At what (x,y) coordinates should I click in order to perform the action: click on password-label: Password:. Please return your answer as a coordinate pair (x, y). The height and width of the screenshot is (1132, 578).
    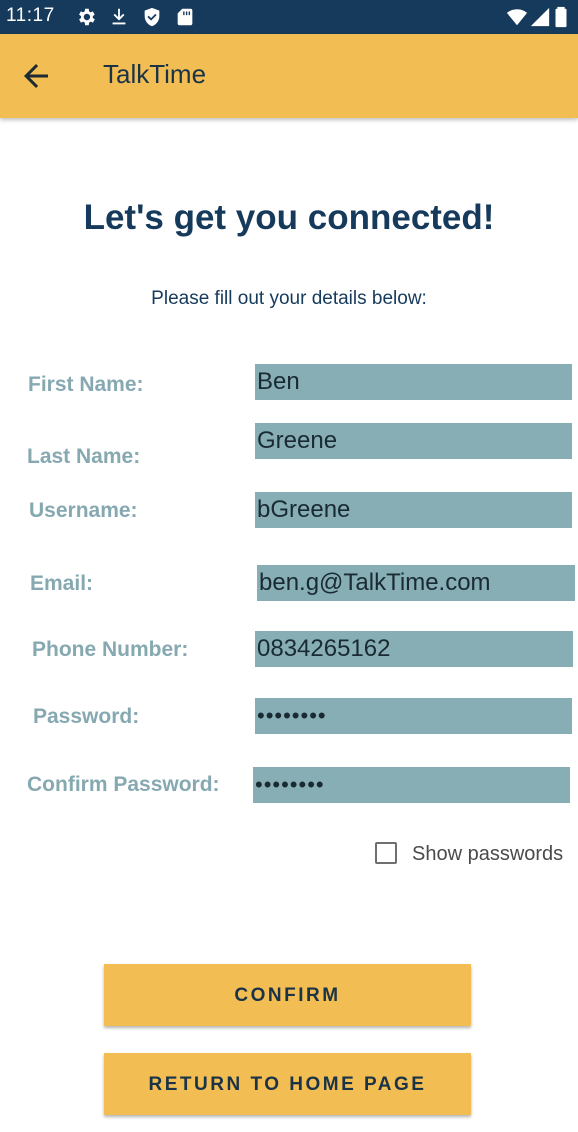
    Looking at the image, I should click on (86, 716).